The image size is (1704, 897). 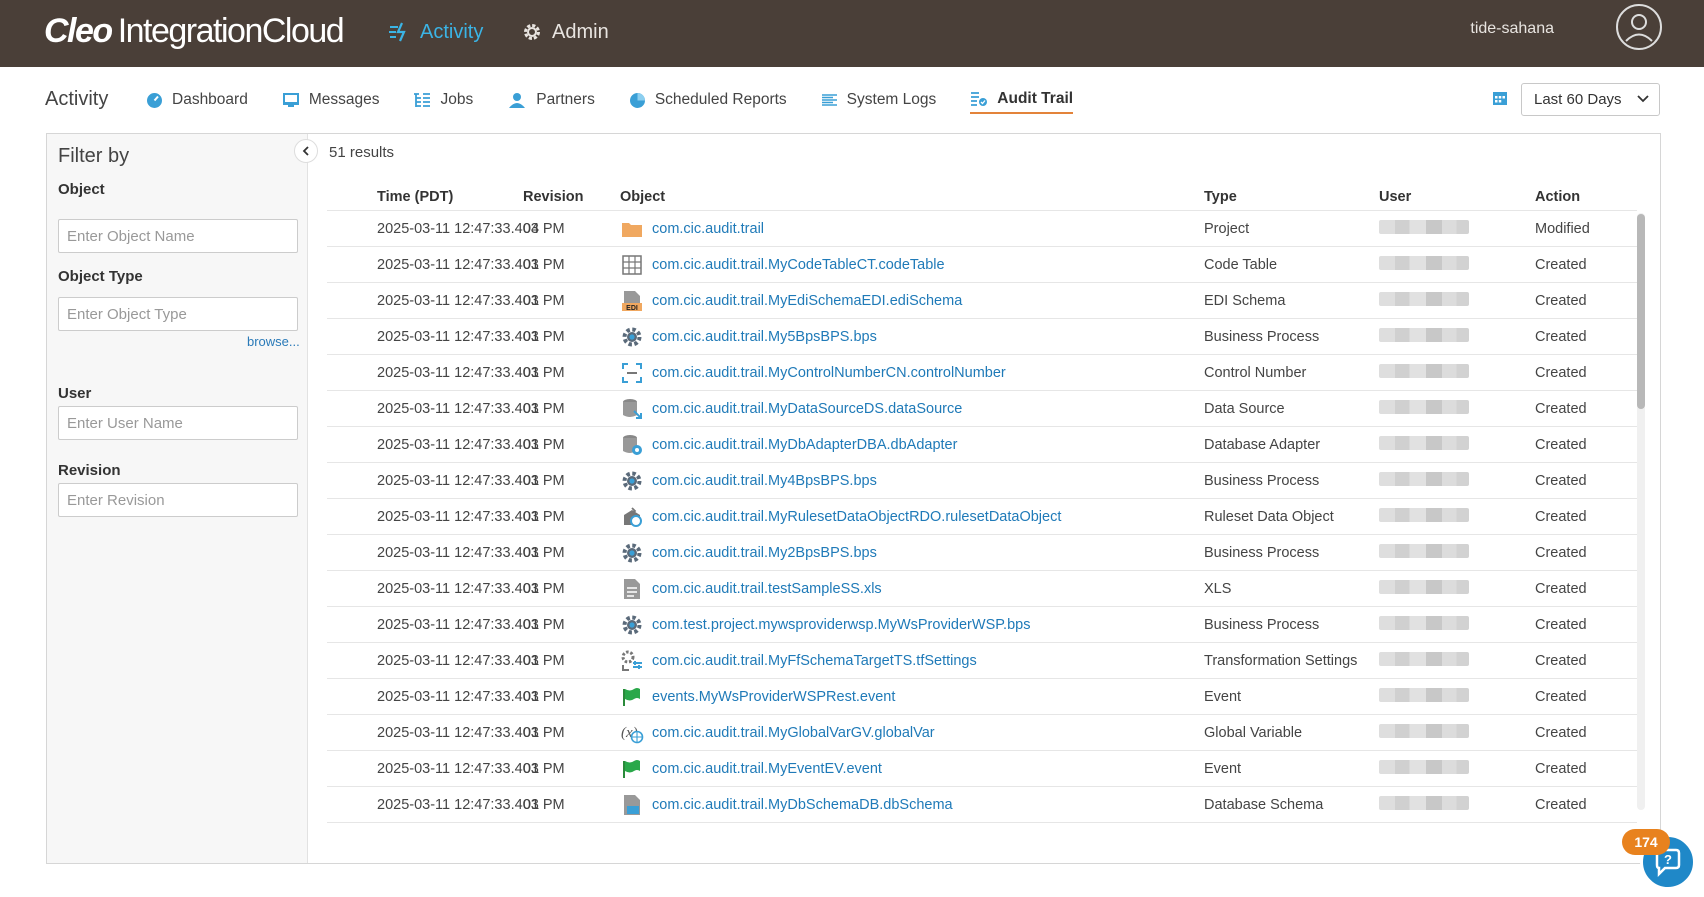 I want to click on db-schema-icon, so click(x=632, y=805).